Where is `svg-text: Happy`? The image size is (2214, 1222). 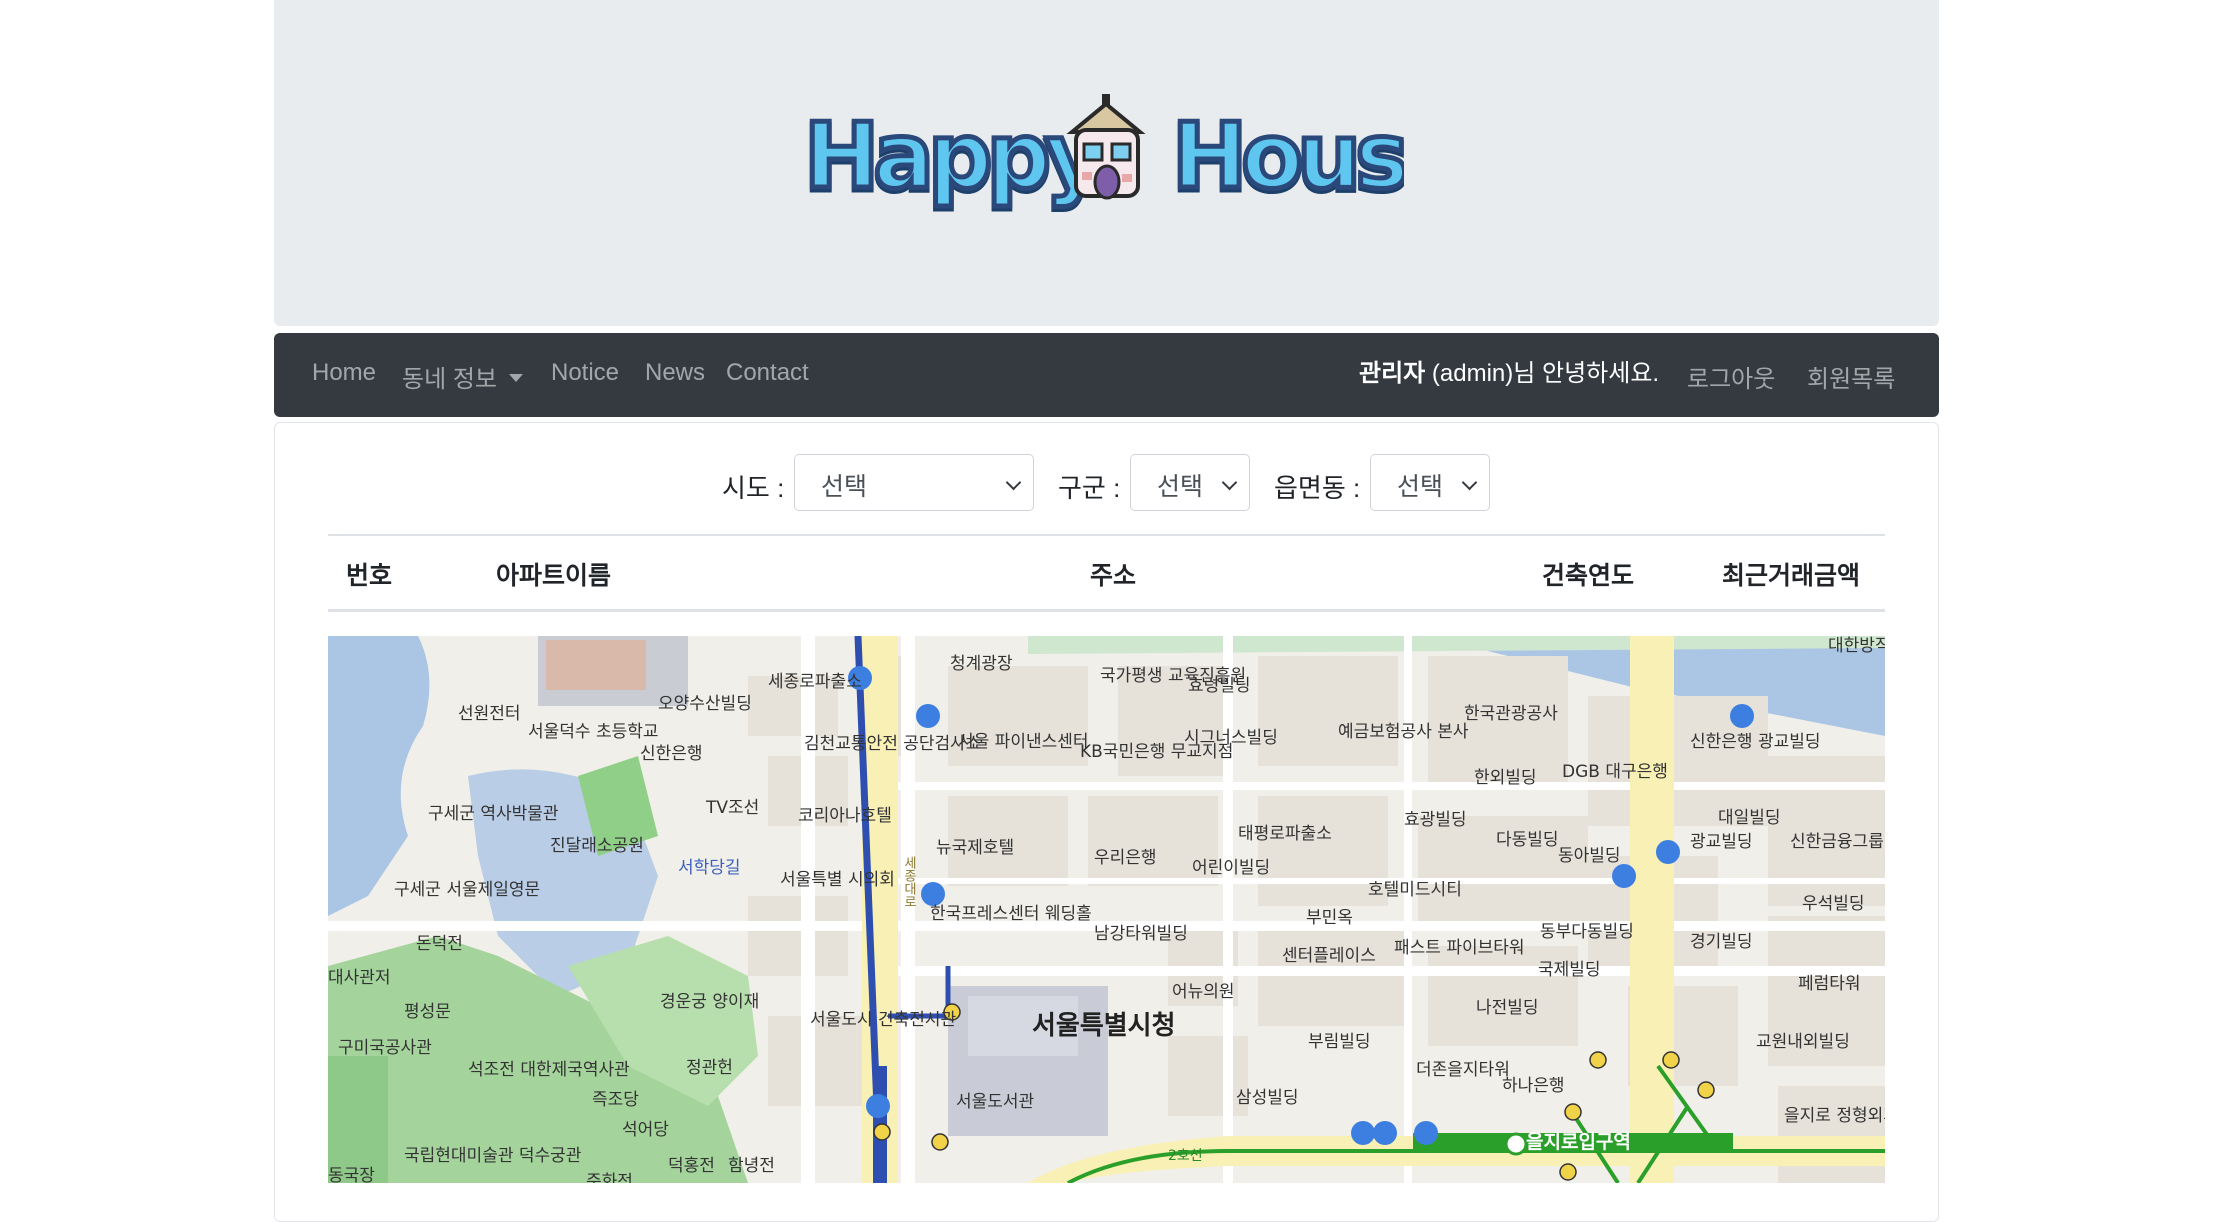
svg-text: Happy is located at coordinates (953, 156).